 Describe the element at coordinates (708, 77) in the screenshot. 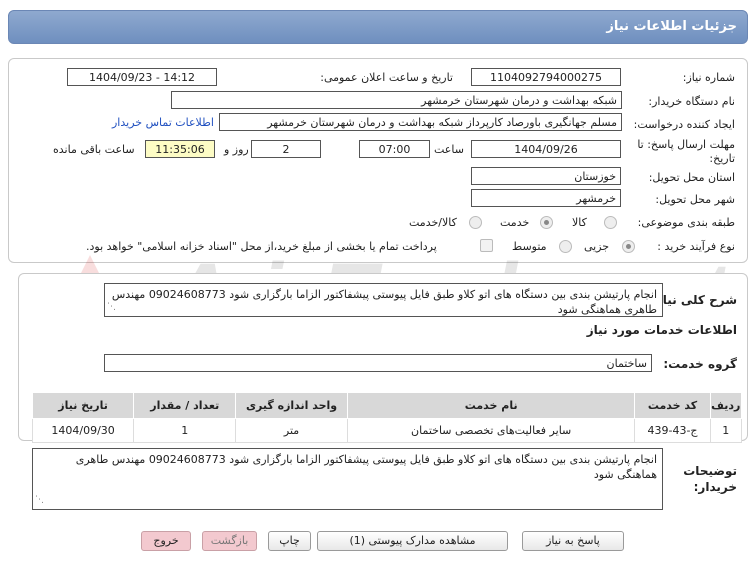

I see `need-number-label: شماره نیاز:` at that location.